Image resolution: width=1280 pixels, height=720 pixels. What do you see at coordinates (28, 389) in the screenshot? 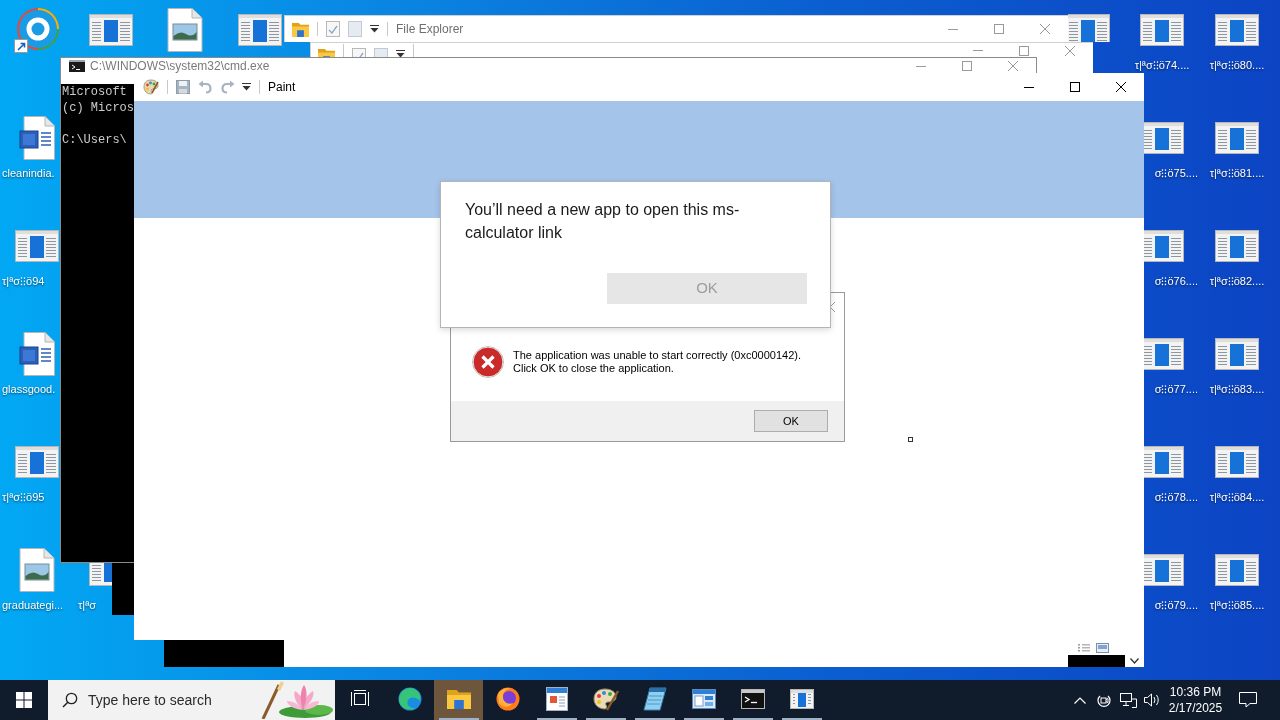
I see `desktop-icon-label: glassgood.` at bounding box center [28, 389].